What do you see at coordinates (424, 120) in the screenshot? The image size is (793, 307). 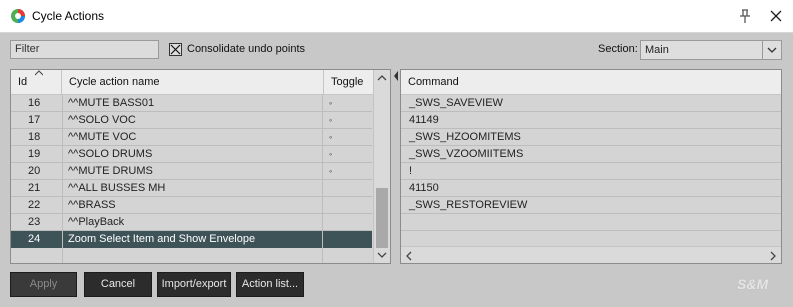 I see `cell-command: 41149` at bounding box center [424, 120].